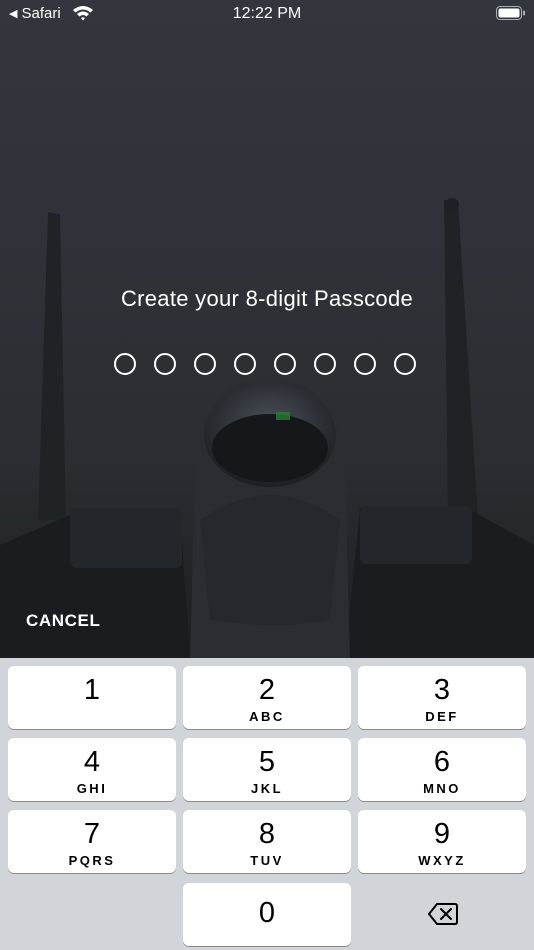  I want to click on key-letters: DEF, so click(442, 716).